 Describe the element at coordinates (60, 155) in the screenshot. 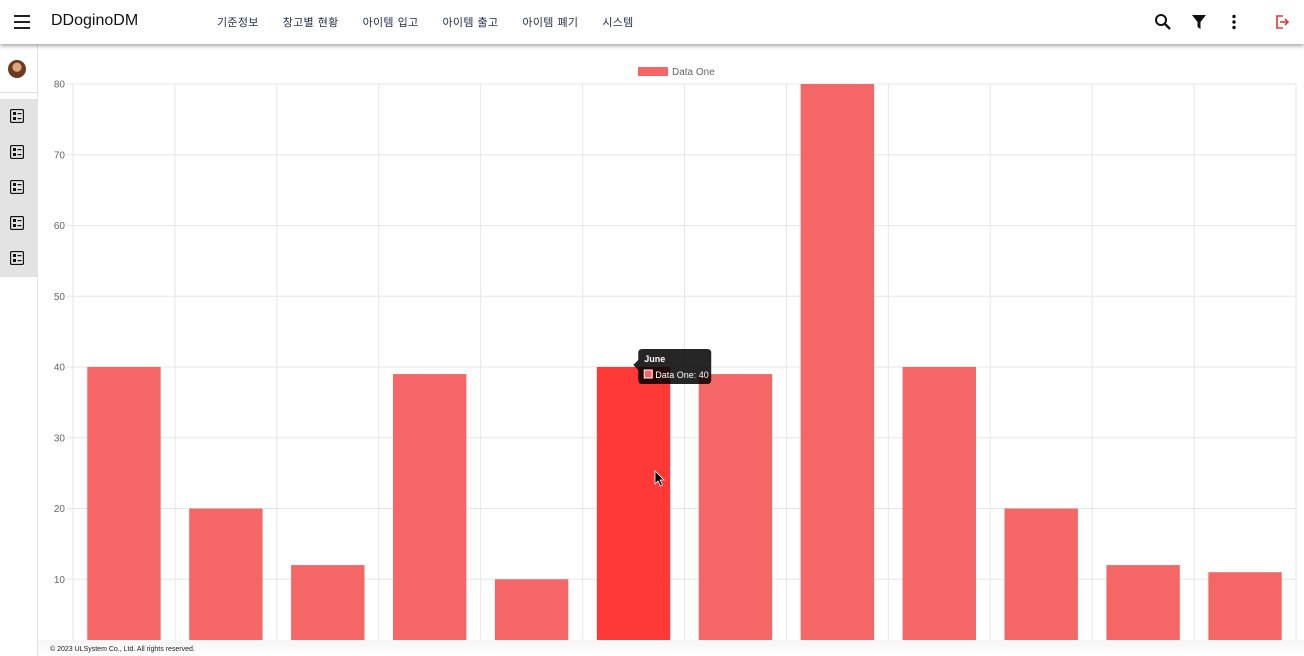

I see `y-tick-label: 70` at that location.